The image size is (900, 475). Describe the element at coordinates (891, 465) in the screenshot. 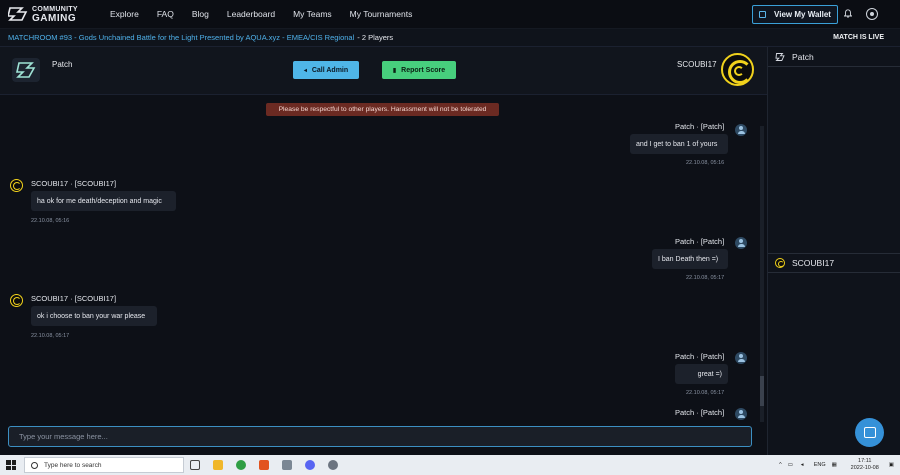

I see `notification-center-icon: ▣` at that location.